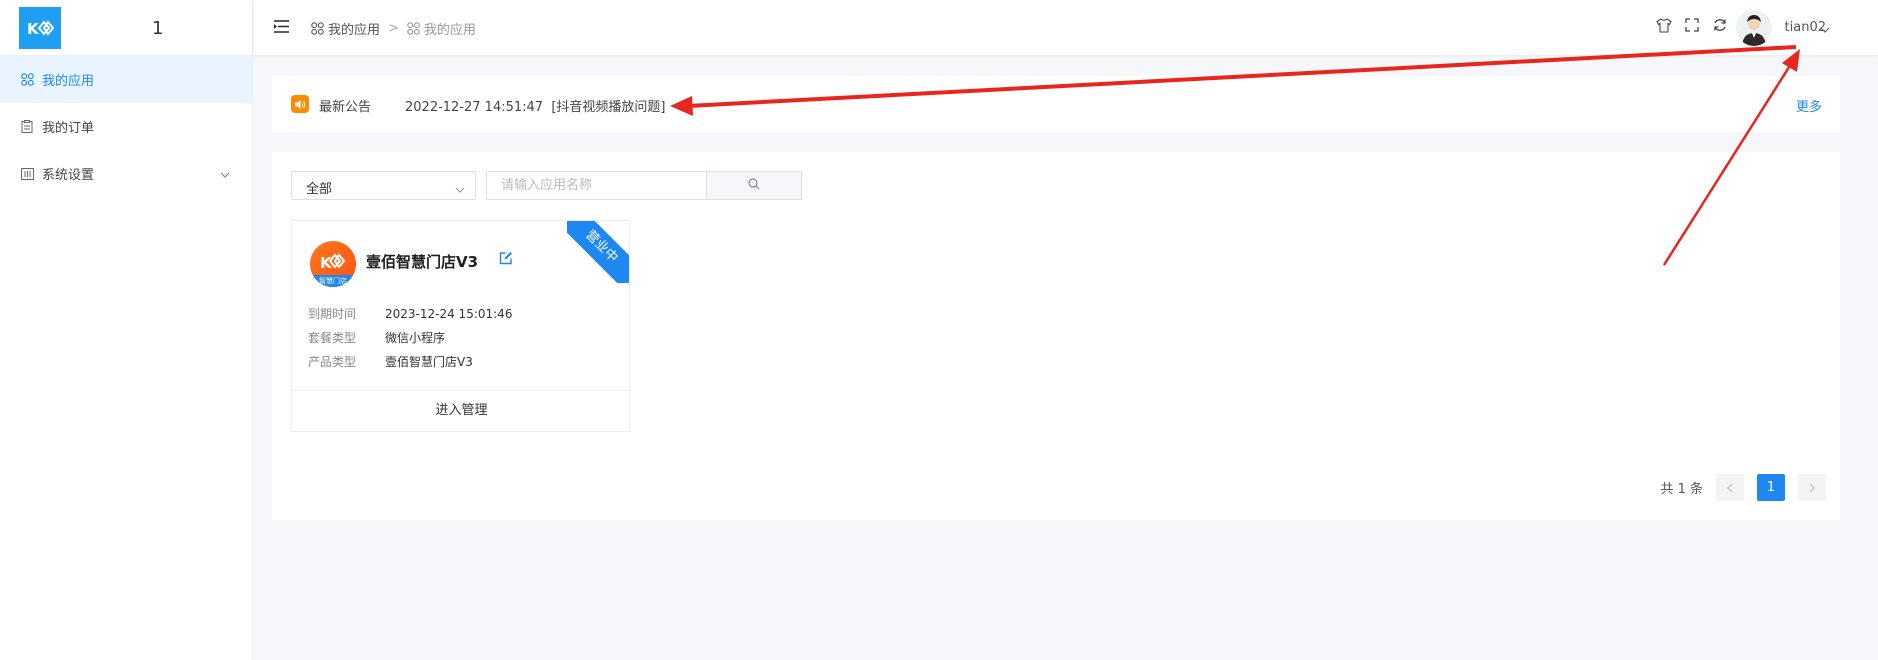 This screenshot has height=660, width=1878. I want to click on logo-number: 1, so click(158, 28).